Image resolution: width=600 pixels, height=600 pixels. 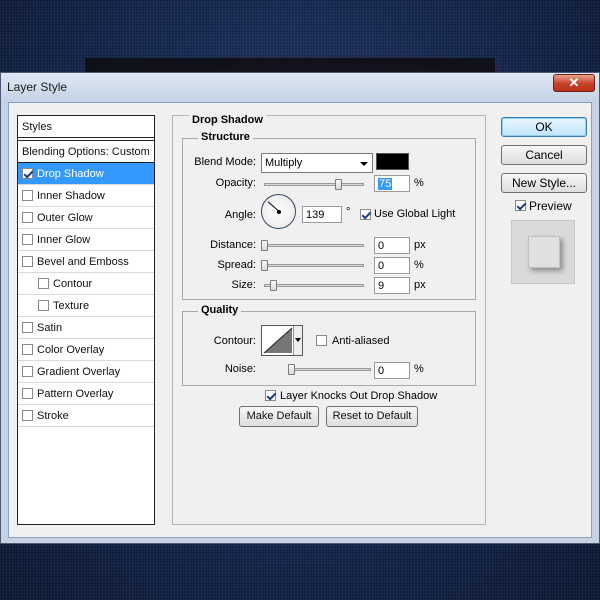 I want to click on opacity-input: 75, so click(x=392, y=183).